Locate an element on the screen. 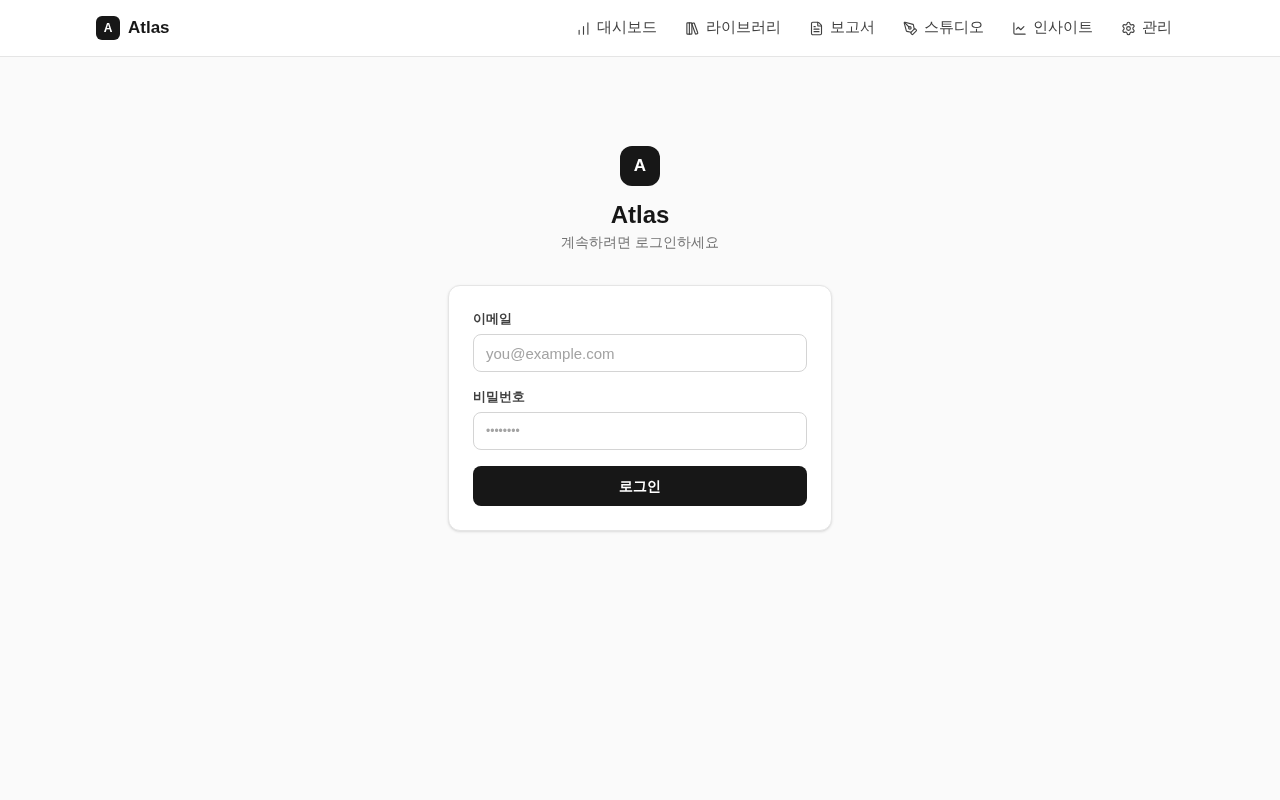  document-icon is located at coordinates (816, 28).